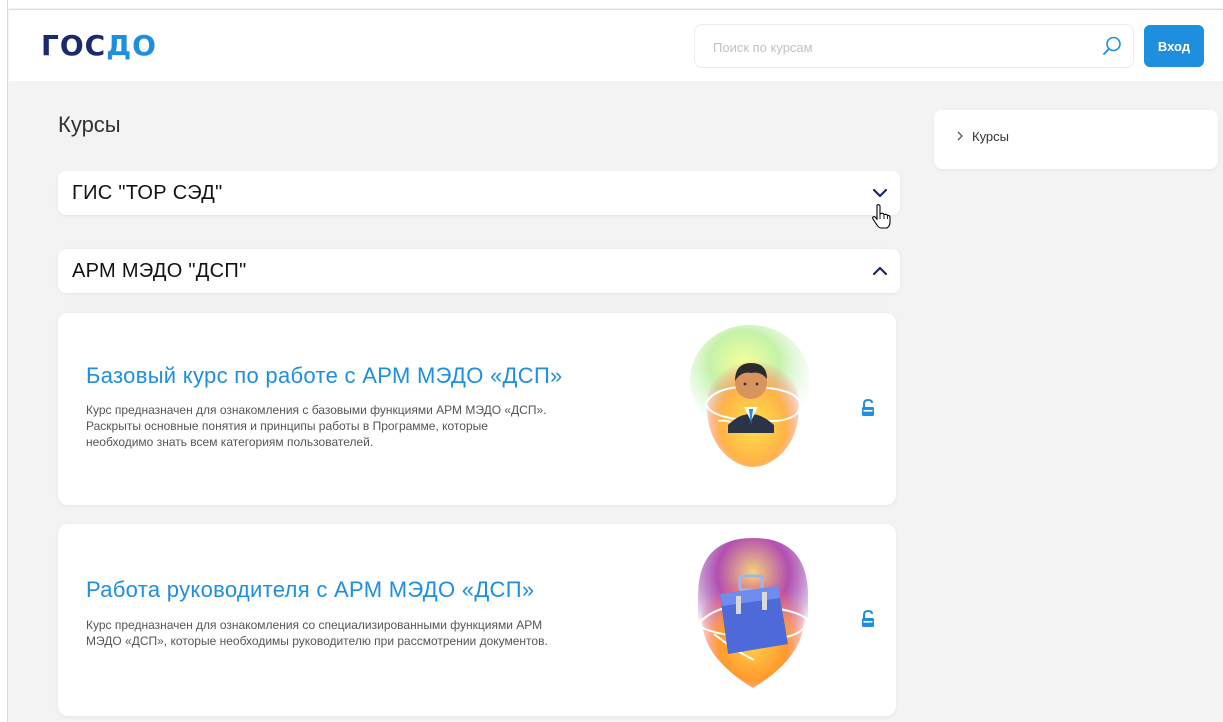 The height and width of the screenshot is (722, 1223). I want to click on section-title: ГИС "ТОР СЭД", so click(147, 193).